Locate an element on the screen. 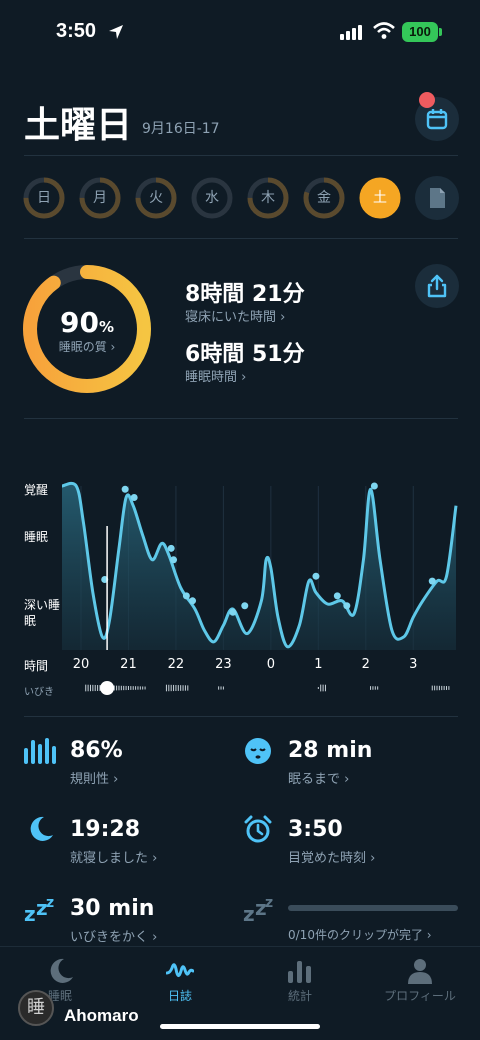 The height and width of the screenshot is (1040, 480). tab-profile: プロフィール is located at coordinates (420, 977).